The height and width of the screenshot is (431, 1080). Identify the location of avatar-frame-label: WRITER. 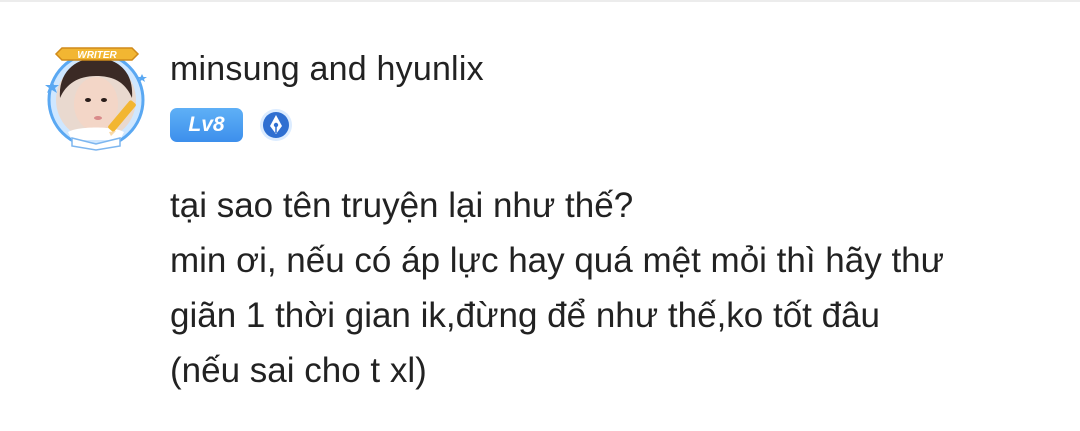
(97, 55).